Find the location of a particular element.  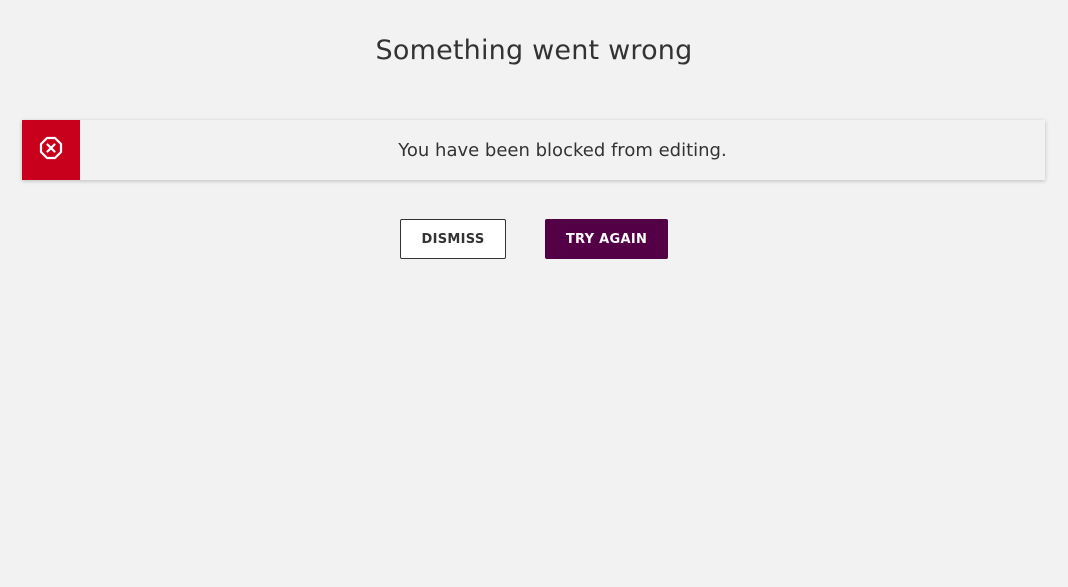

try-again-button: TRY AGAIN is located at coordinates (606, 239).